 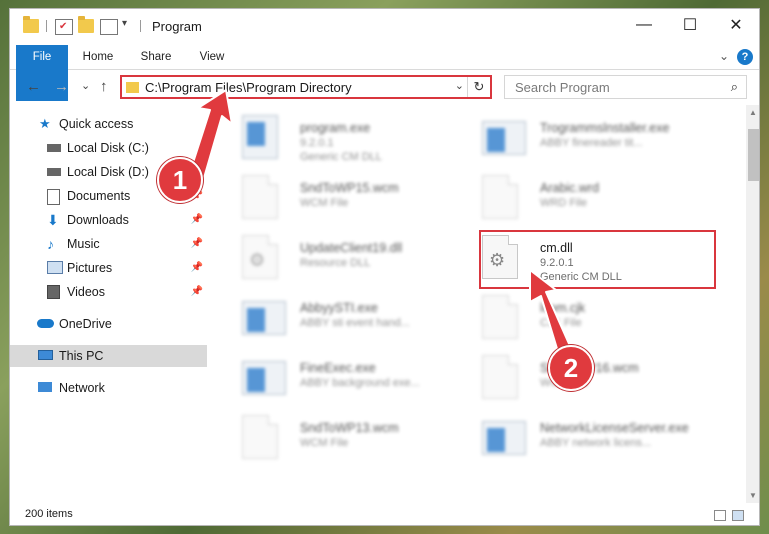 I want to click on file-item-program-exe: program.exe 9.2.0.1 Generic CM DLL, so click(x=338, y=141).